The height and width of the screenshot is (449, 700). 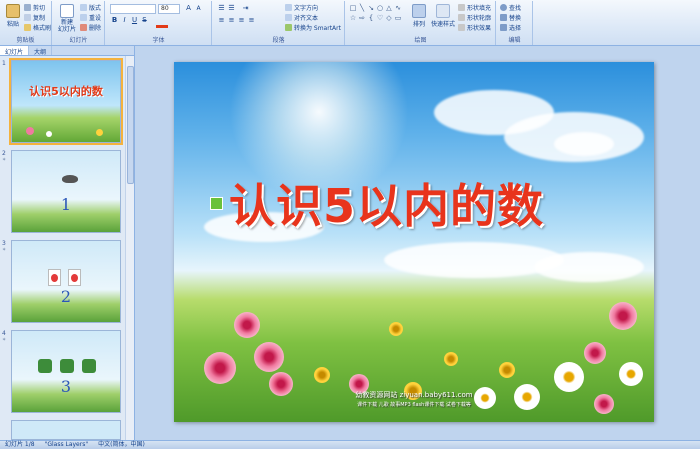 What do you see at coordinates (67, 51) in the screenshot?
I see `panel-tabs: 幻灯片 大纲` at bounding box center [67, 51].